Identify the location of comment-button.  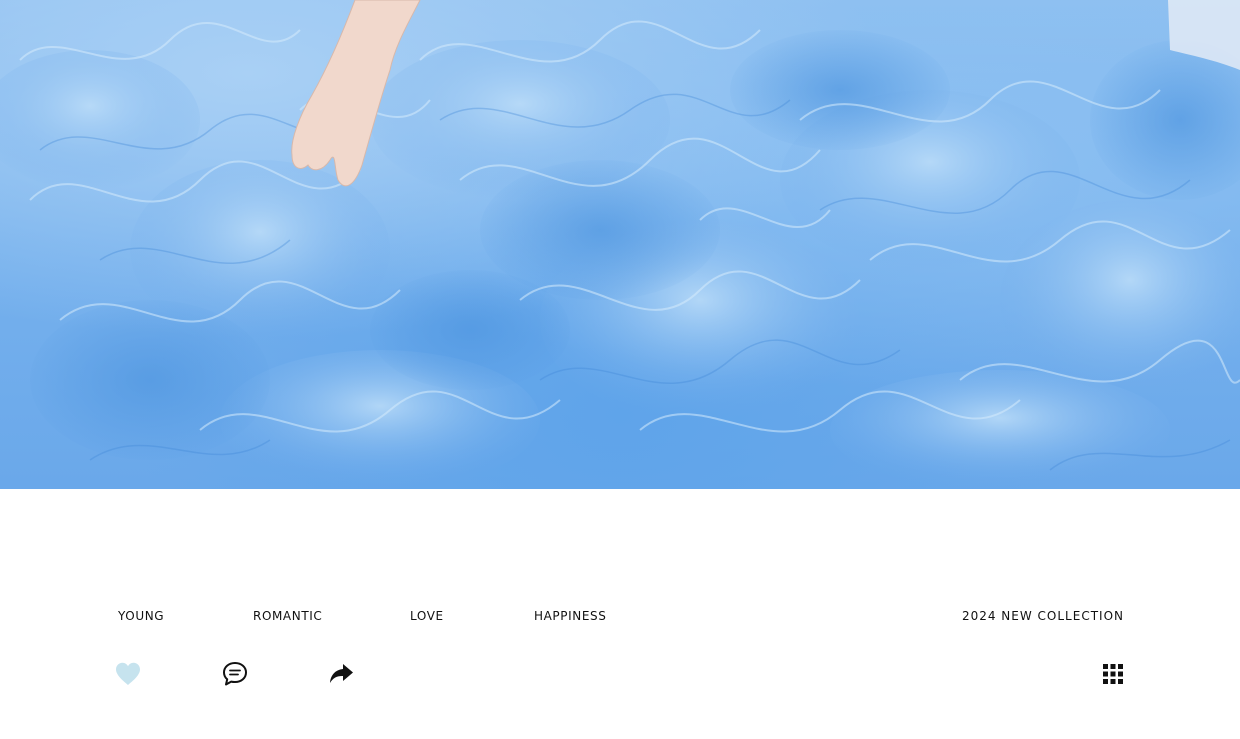
(235, 674).